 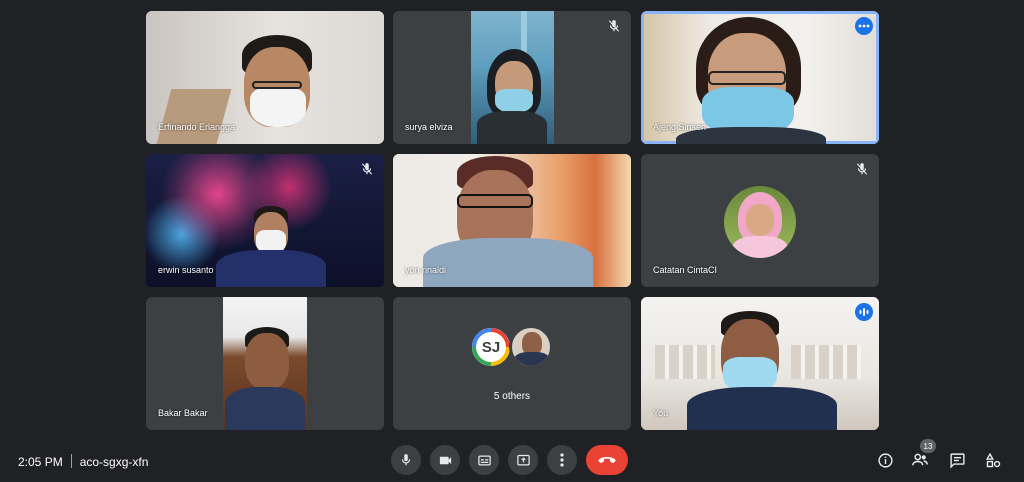 What do you see at coordinates (685, 270) in the screenshot?
I see `participant-name: Catatan CintaCI` at bounding box center [685, 270].